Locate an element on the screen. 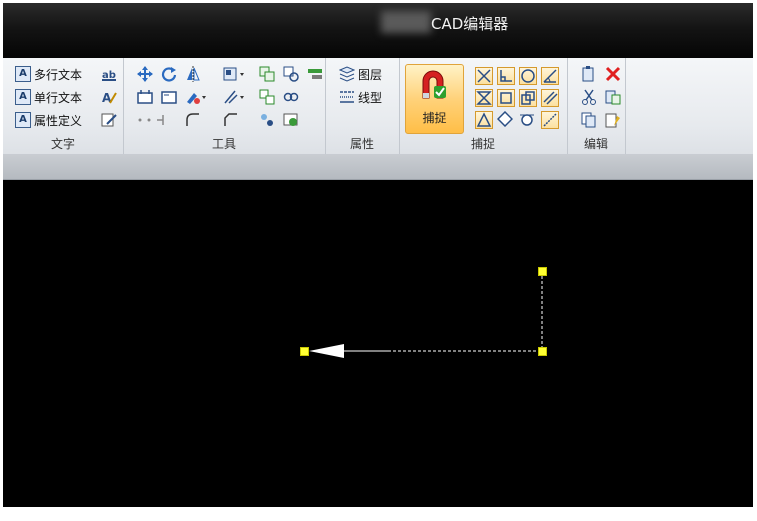  snap-tangent-button is located at coordinates (528, 120).